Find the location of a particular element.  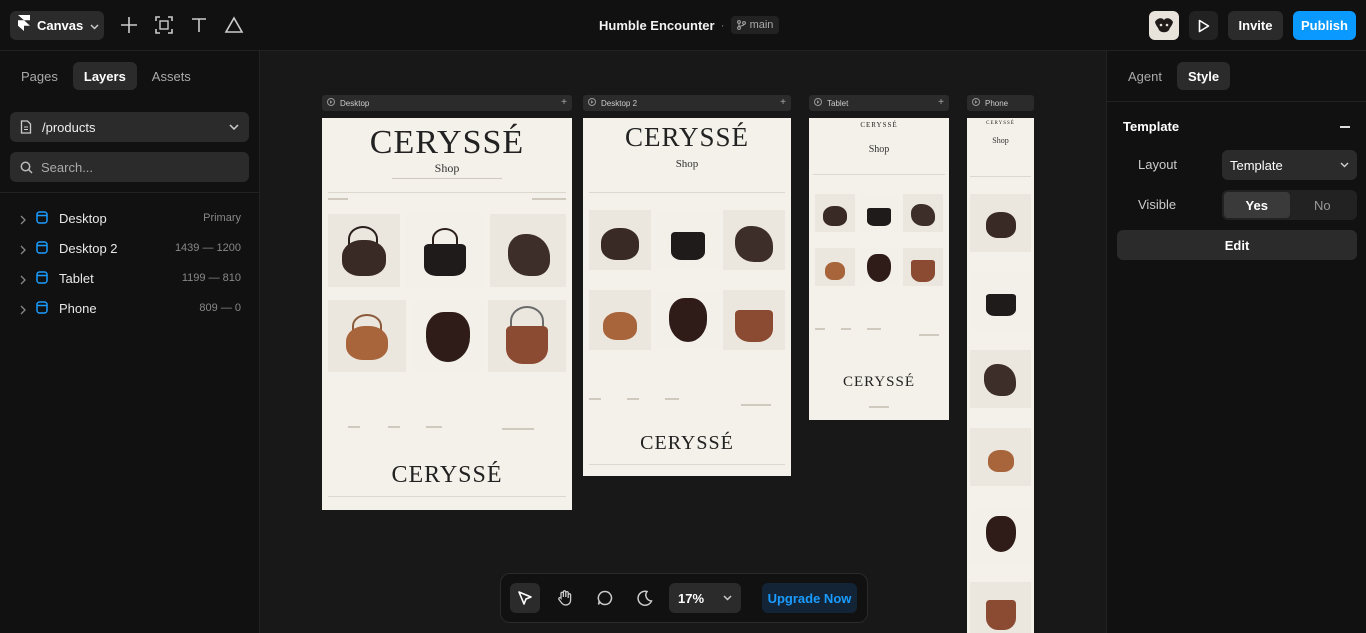

tab-assets: Assets is located at coordinates (171, 76).